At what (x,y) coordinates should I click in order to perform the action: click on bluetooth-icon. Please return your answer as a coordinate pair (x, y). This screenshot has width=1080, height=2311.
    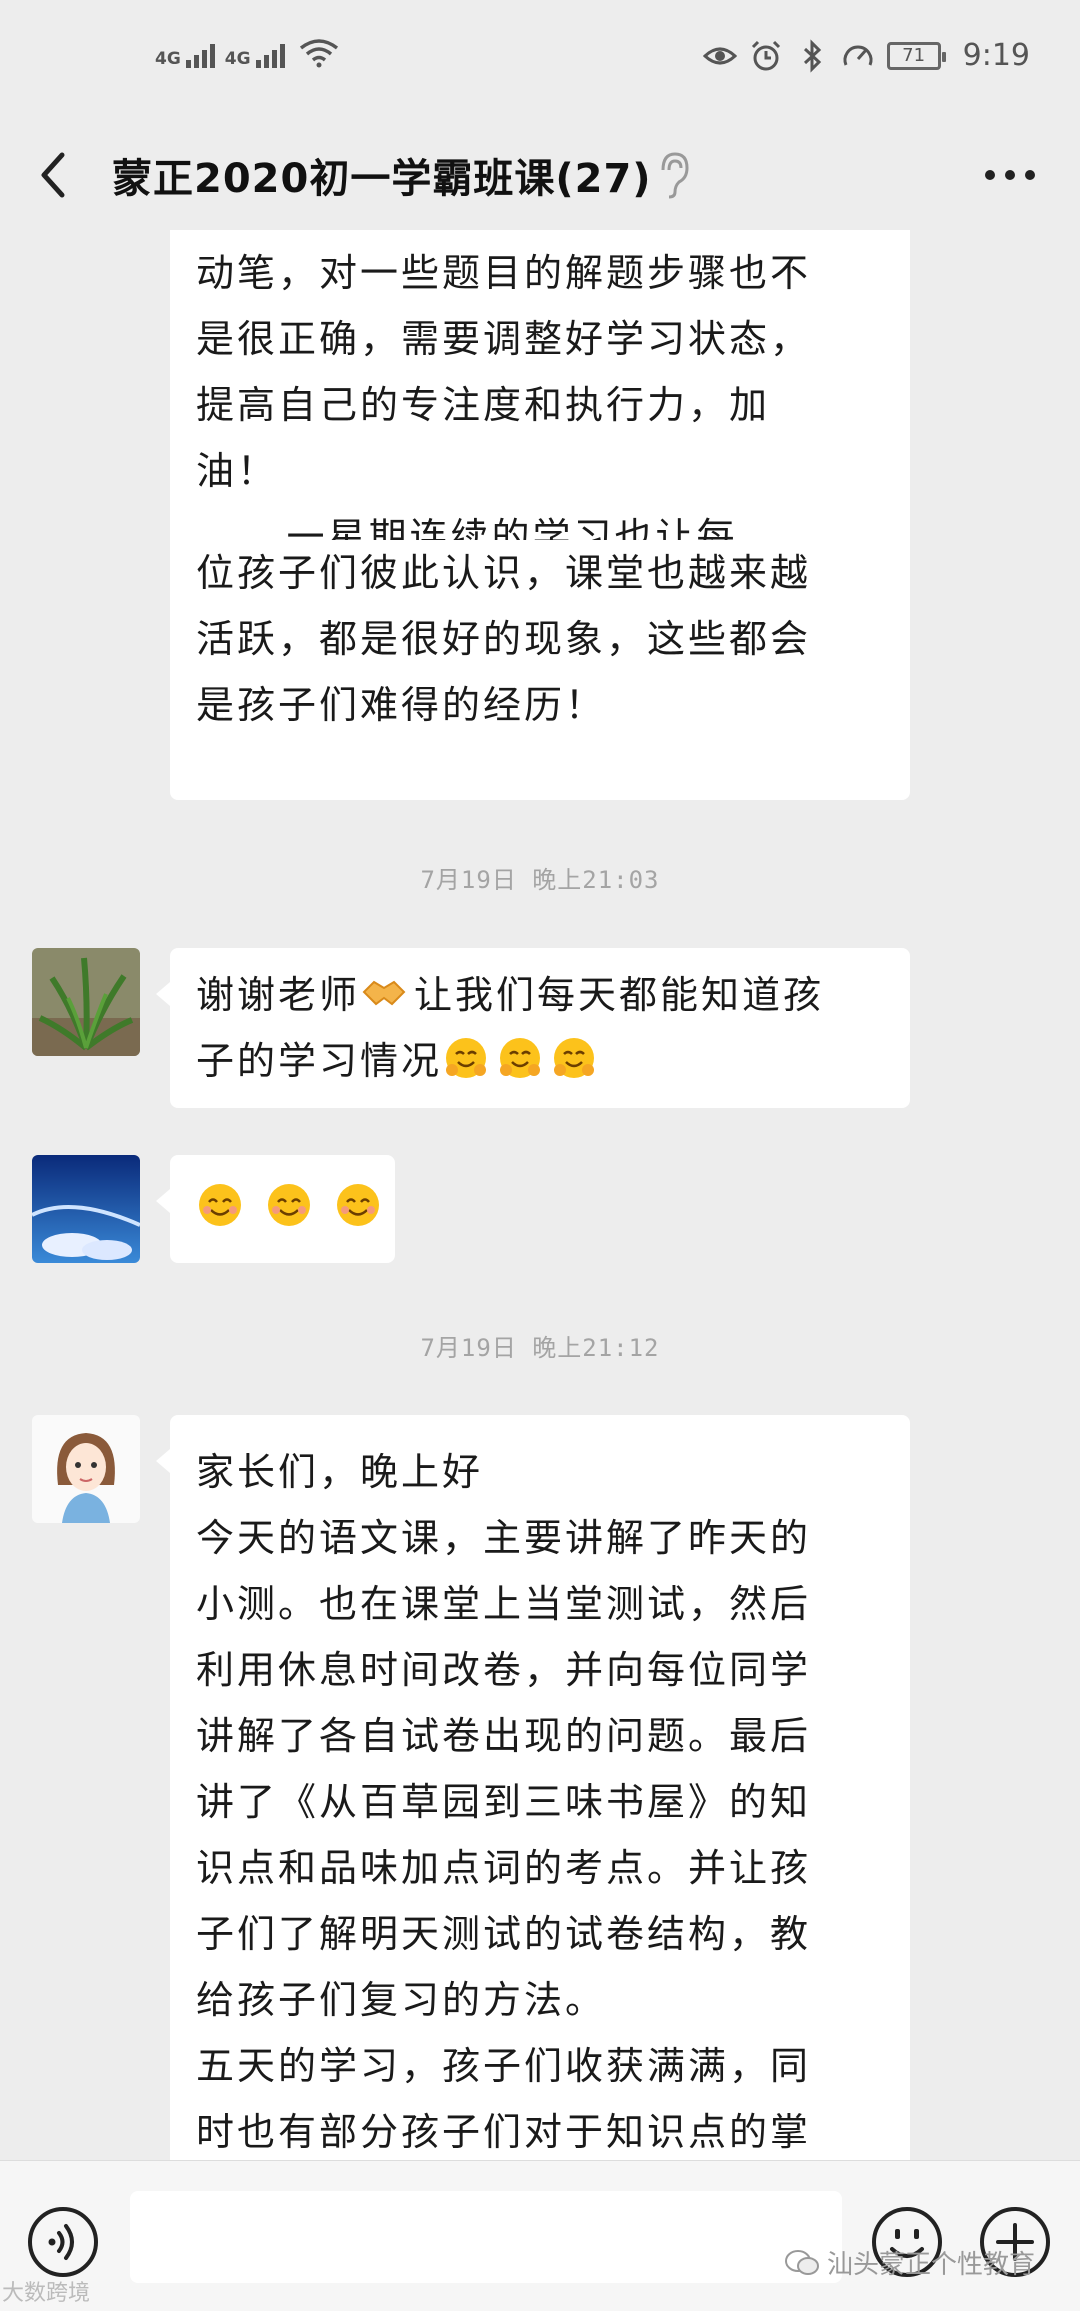
    Looking at the image, I should click on (812, 55).